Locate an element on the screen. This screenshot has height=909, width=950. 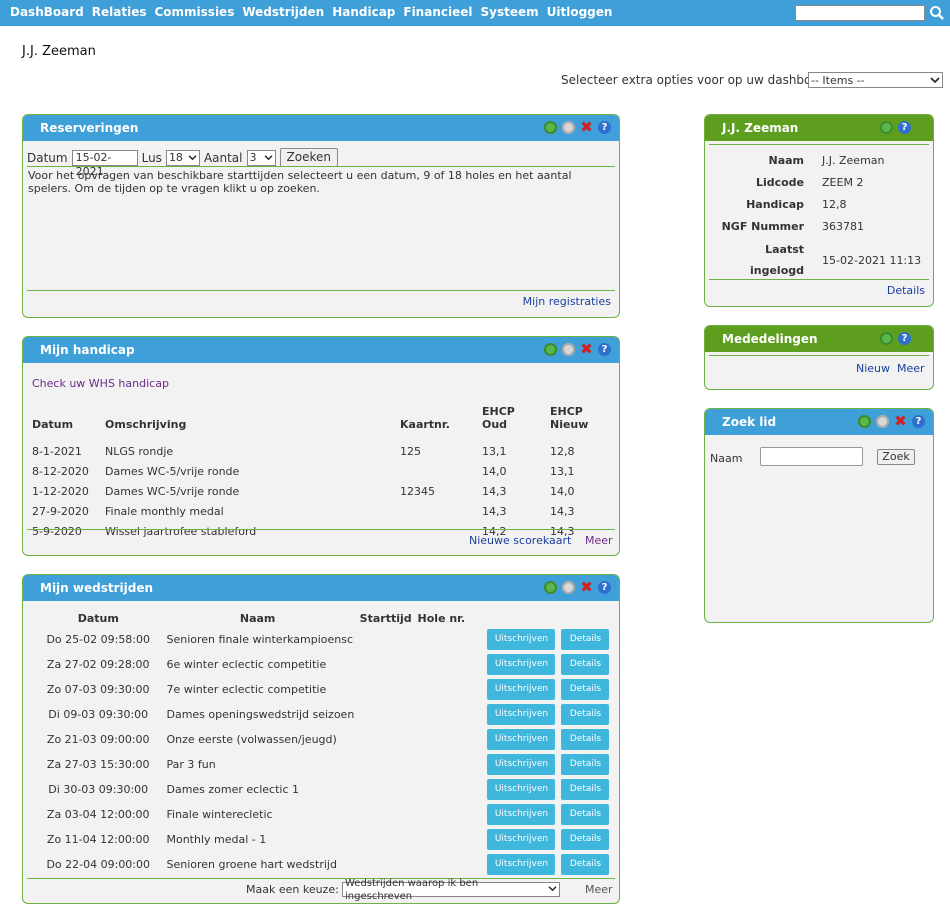
profile-details-link: Details is located at coordinates (906, 290).